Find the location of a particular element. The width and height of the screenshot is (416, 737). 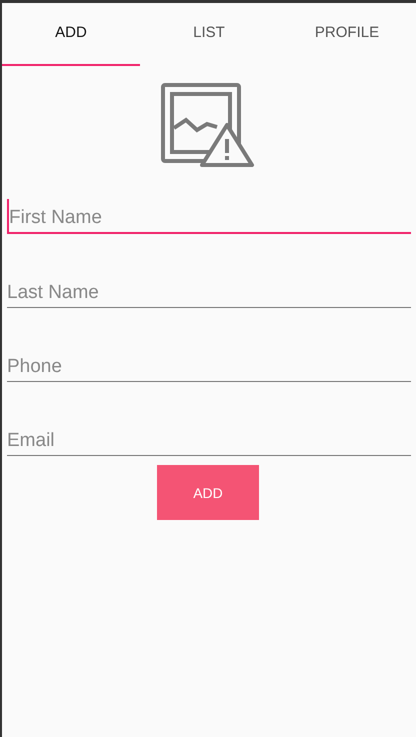

input-field: First Name is located at coordinates (209, 216).